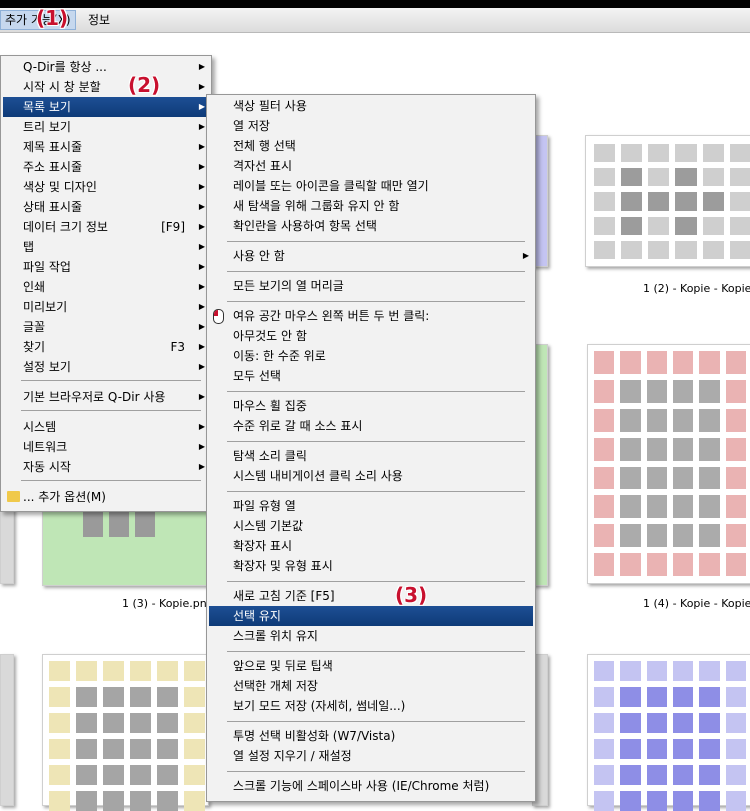 The image size is (750, 811). Describe the element at coordinates (319, 706) in the screenshot. I see `submenu-item-label: 보기 모드 저장 (자세히, 썸네일...)` at that location.